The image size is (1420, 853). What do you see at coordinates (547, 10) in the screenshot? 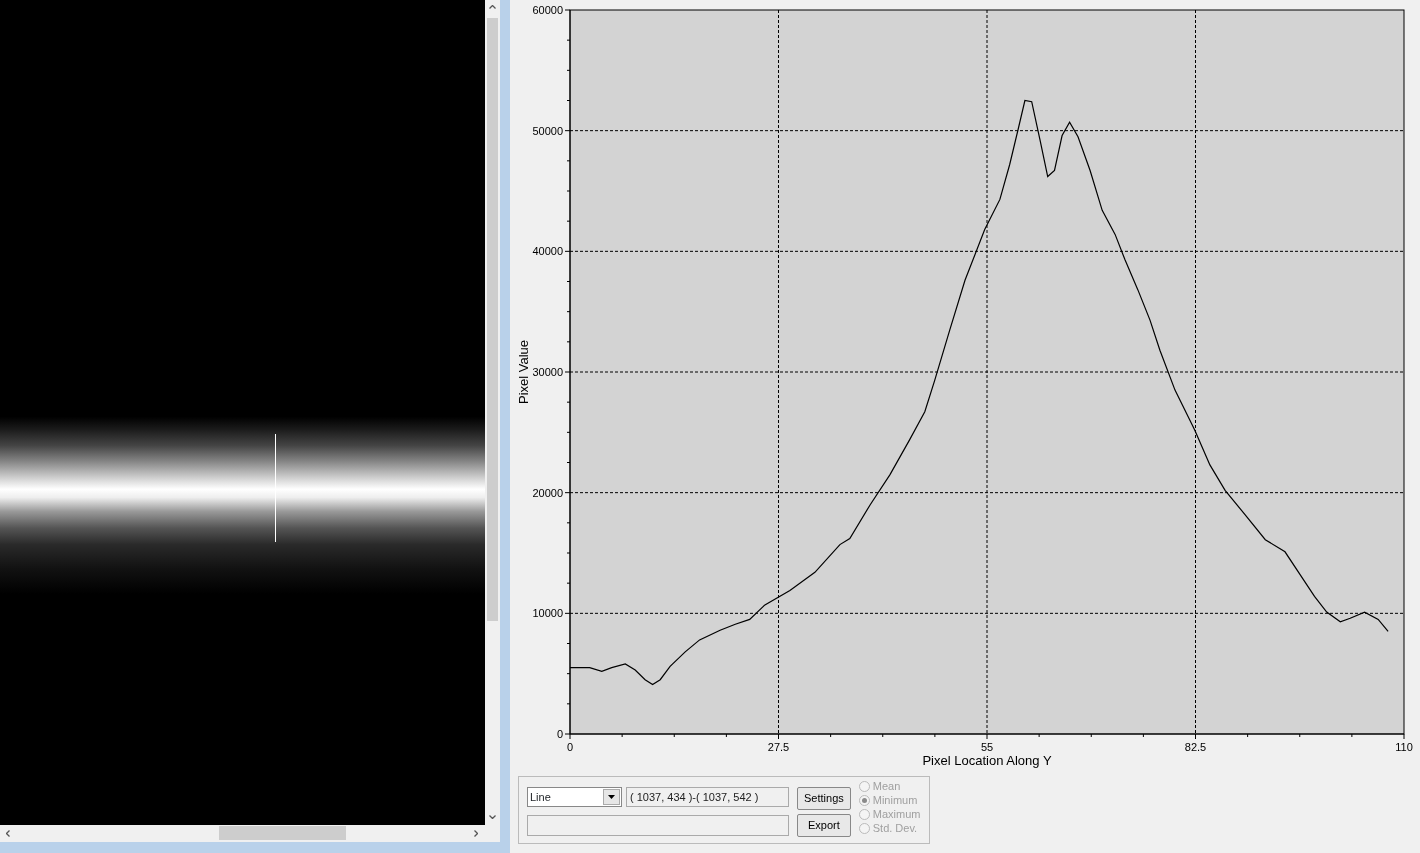
I see `y-tick-label: 60000` at bounding box center [547, 10].